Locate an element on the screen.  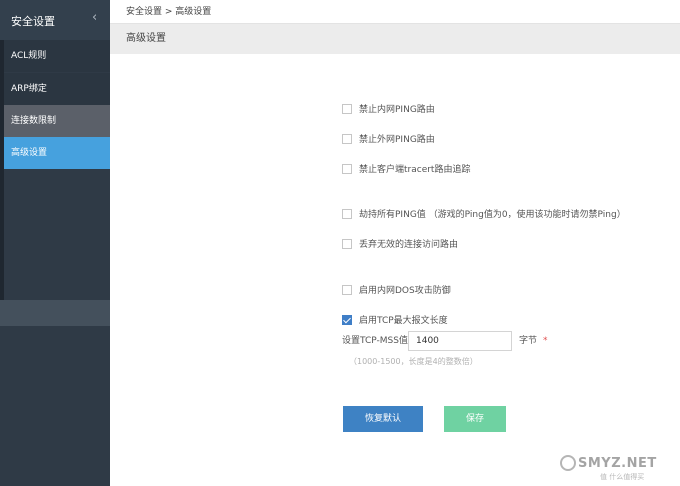
page-title: 高级设置 is located at coordinates (395, 39).